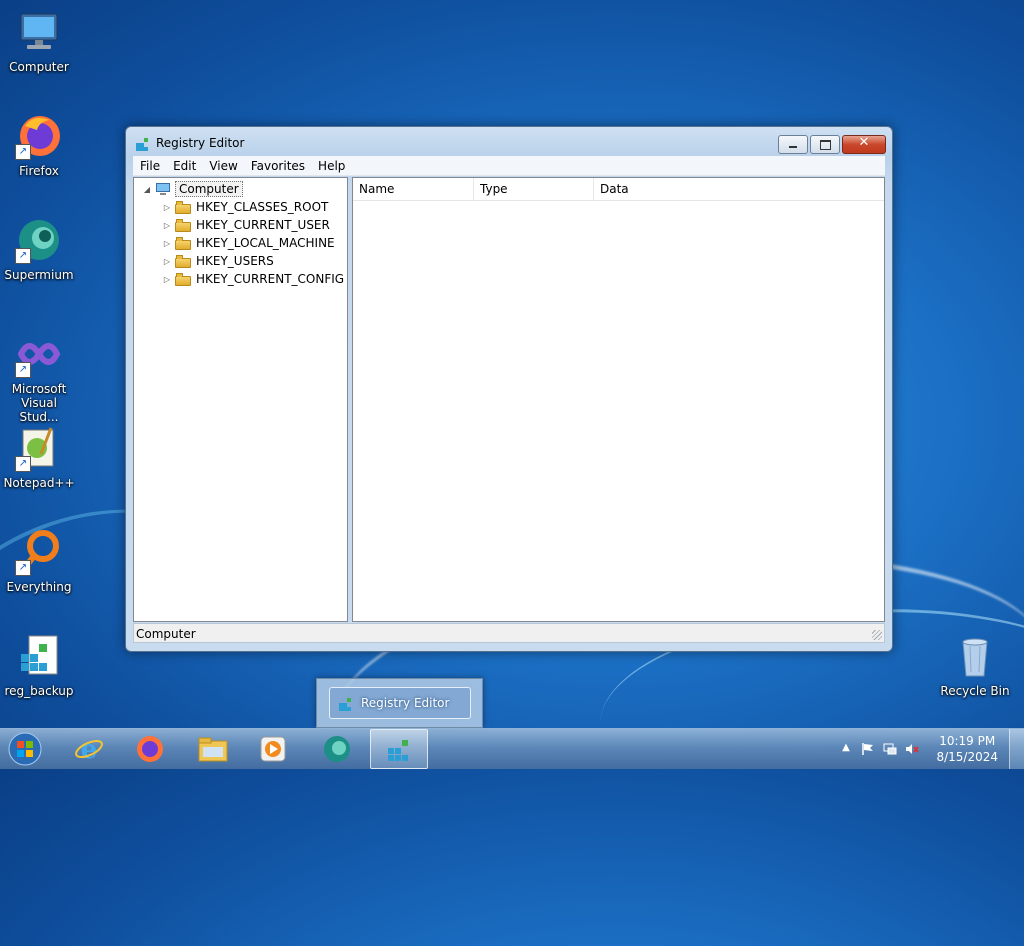 The image size is (1024, 946). What do you see at coordinates (931, 749) in the screenshot?
I see `notification-area: ▲ 10:19 PM 8/15/2024` at bounding box center [931, 749].